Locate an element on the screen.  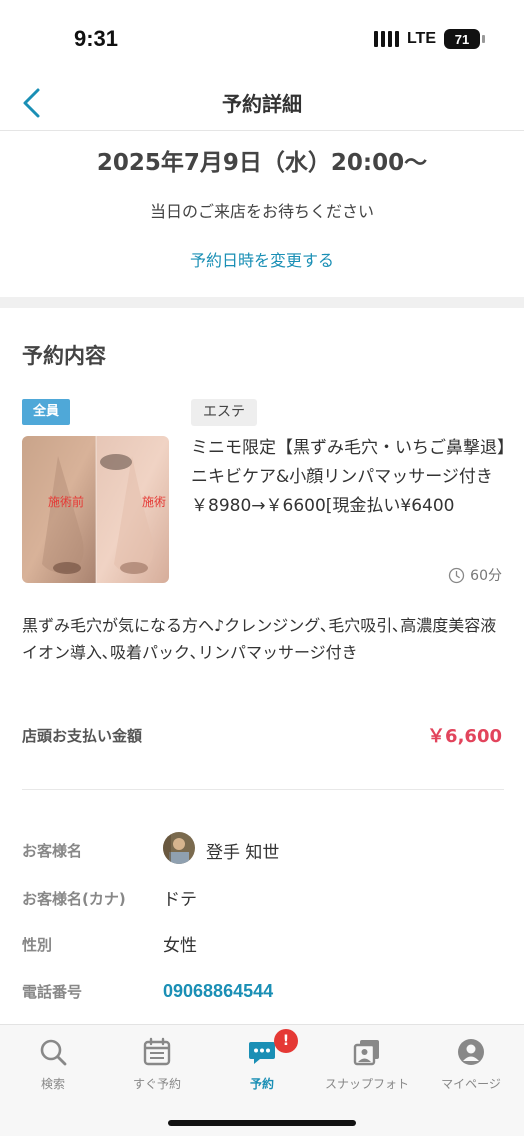
photo-label-before: 施術前 is located at coordinates (66, 501).